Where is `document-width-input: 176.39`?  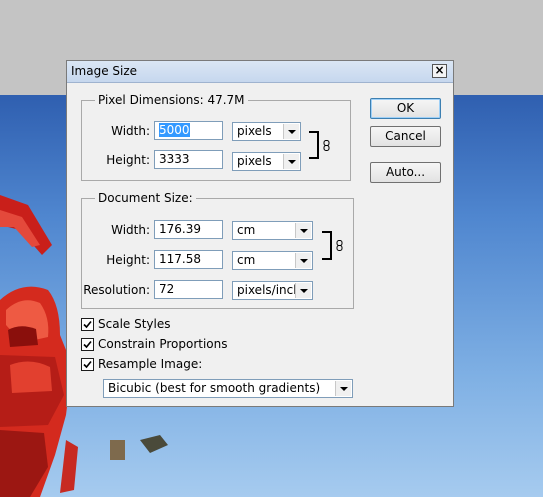
document-width-input: 176.39 is located at coordinates (188, 229).